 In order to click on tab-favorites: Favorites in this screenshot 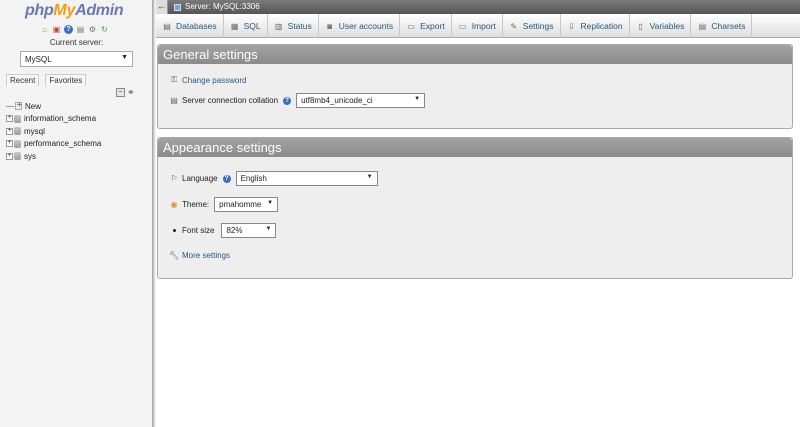, I will do `click(66, 80)`.